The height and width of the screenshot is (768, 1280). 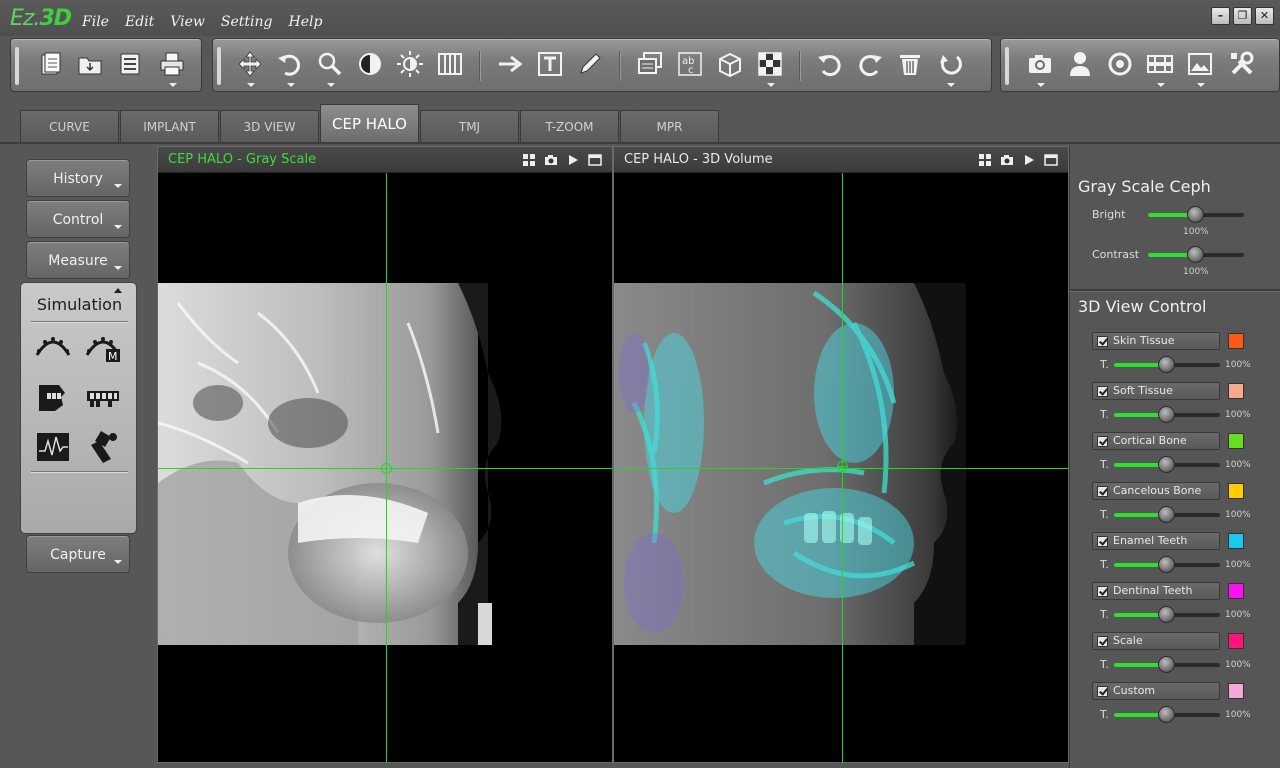 I want to click on compare-icon, so click(x=1160, y=68).